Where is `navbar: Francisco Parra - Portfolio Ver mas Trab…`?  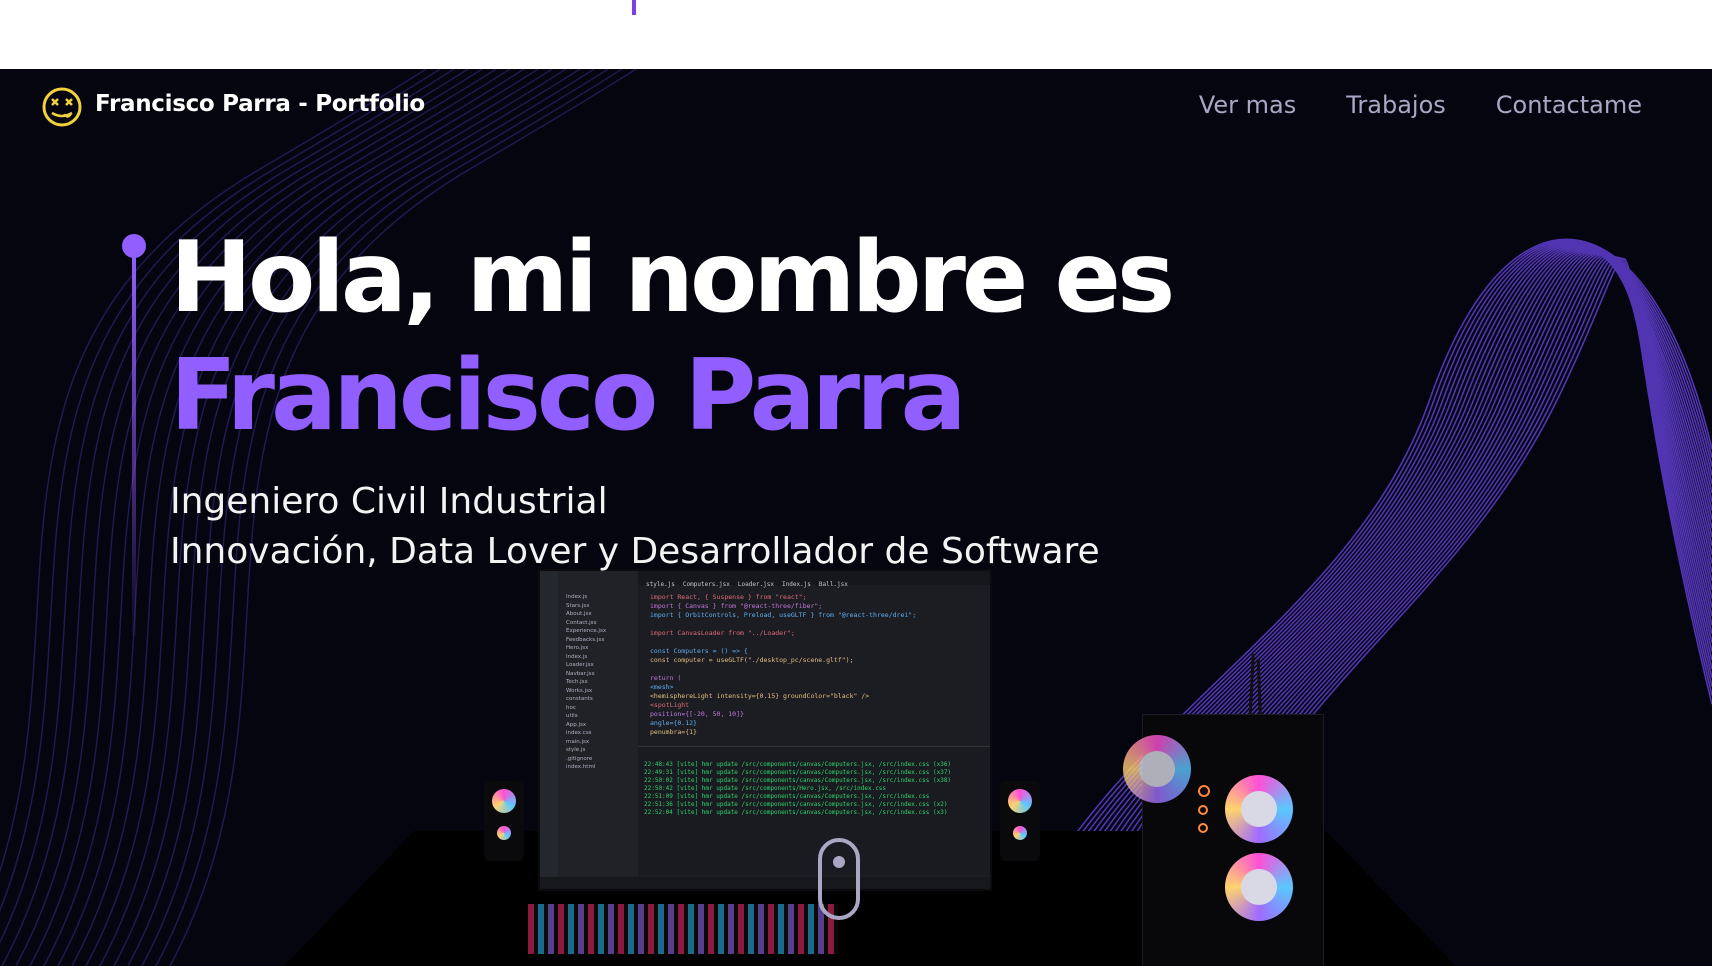
navbar: Francisco Parra - Portfolio Ver mas Trab… is located at coordinates (856, 107).